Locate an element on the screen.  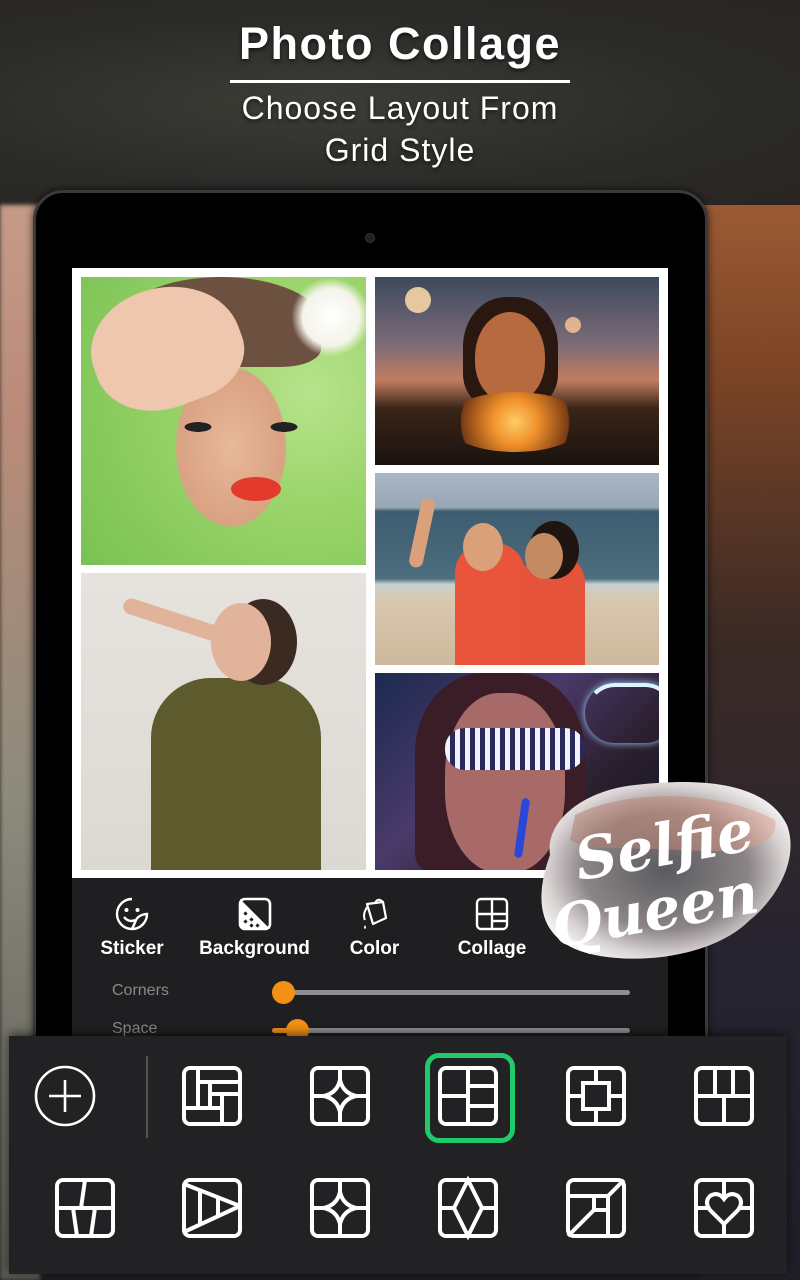
layout-three-top-two-bottom-icon is located at coordinates (724, 1096).